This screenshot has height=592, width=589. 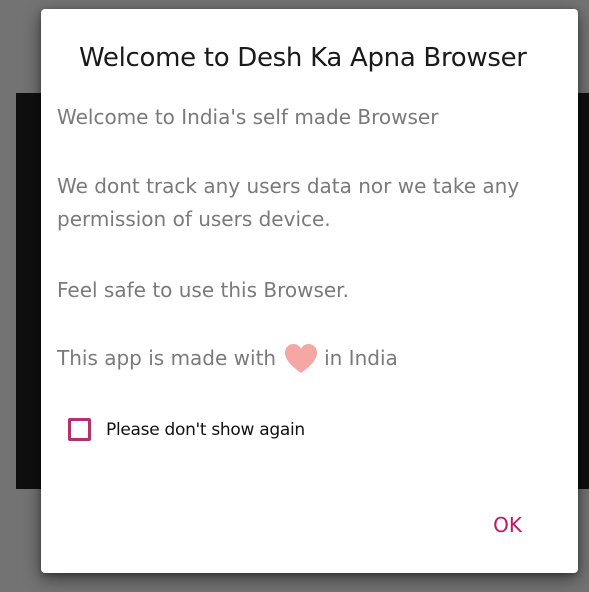 What do you see at coordinates (303, 58) in the screenshot?
I see `dialog-title: Welcome to Desh Ka Apna Browser` at bounding box center [303, 58].